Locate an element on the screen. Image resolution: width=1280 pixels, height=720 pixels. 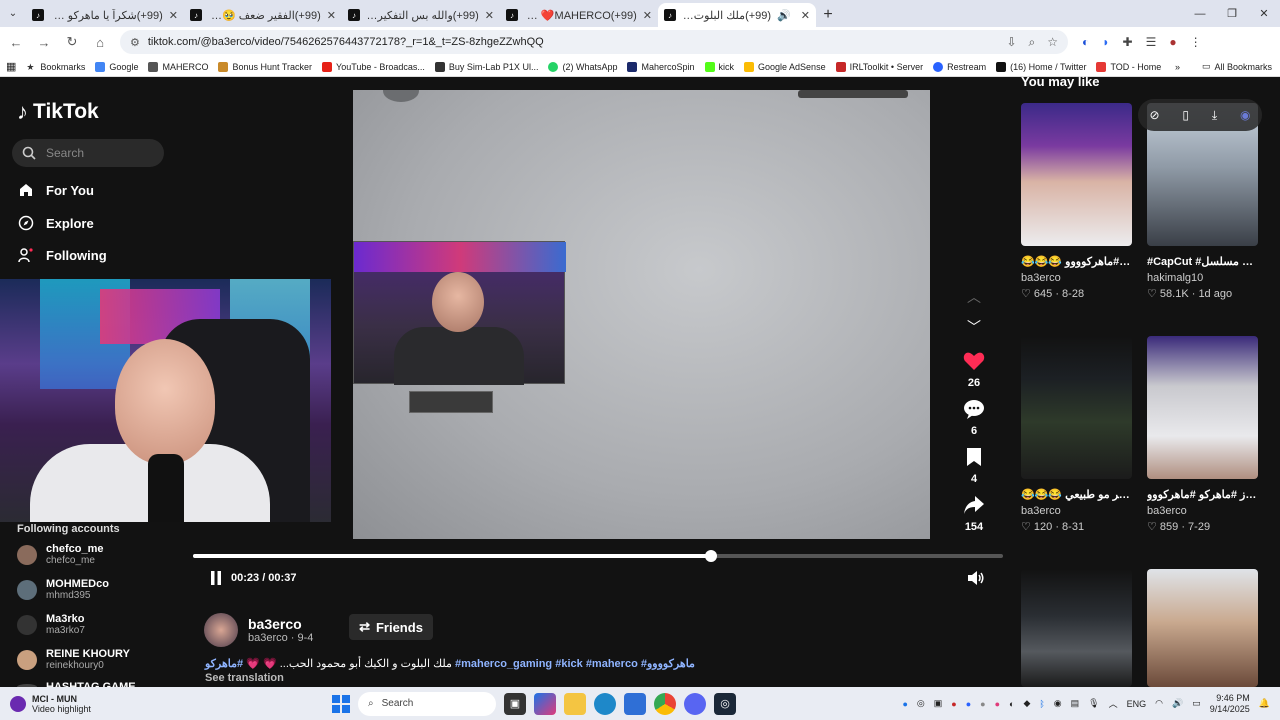
nav-explore: Explore is located at coordinates (56, 223).